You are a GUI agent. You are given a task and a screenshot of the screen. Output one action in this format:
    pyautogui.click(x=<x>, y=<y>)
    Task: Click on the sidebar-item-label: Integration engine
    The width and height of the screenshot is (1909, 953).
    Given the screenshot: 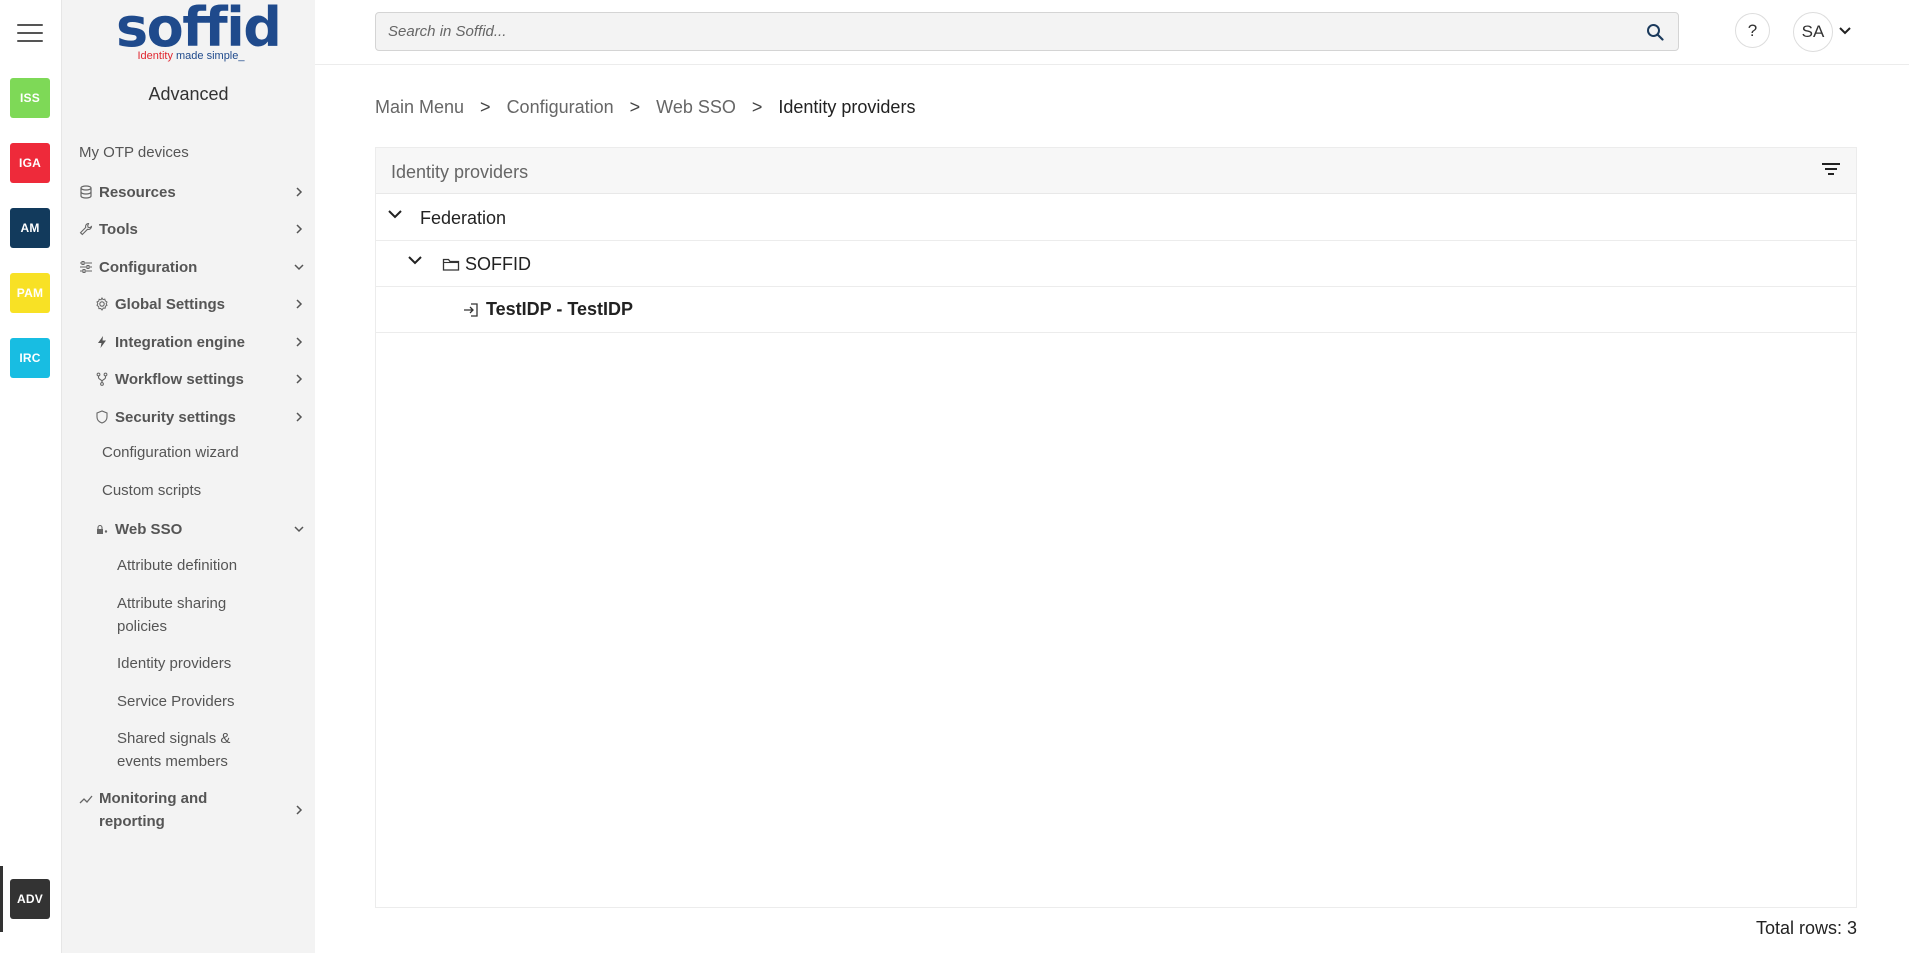 What is the action you would take?
    pyautogui.click(x=180, y=342)
    